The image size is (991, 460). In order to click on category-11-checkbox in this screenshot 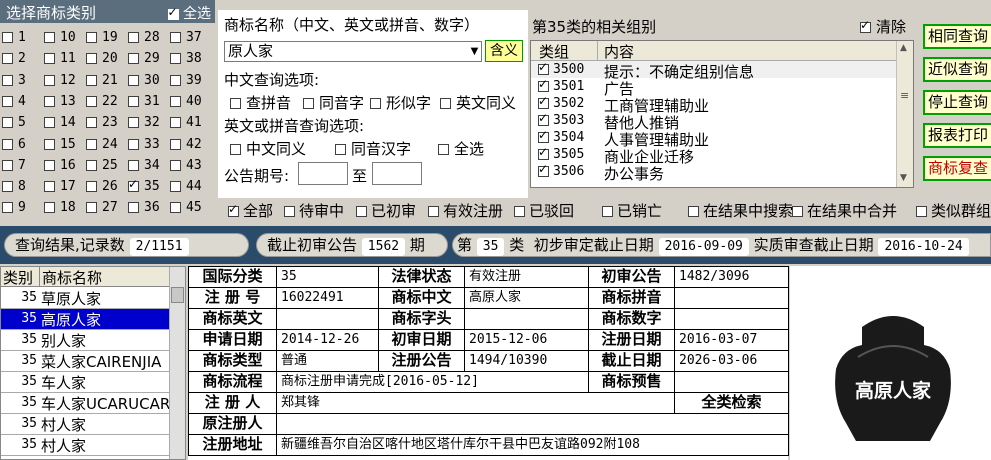, I will do `click(49, 59)`.